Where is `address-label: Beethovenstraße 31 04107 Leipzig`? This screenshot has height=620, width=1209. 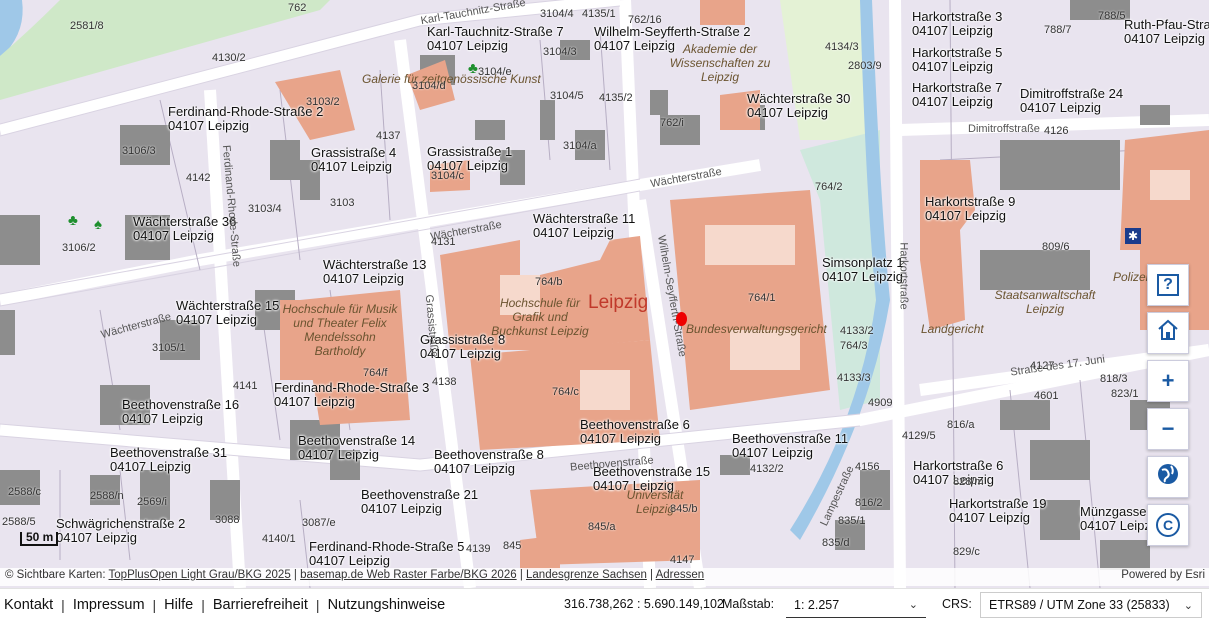
address-label: Beethovenstraße 31 04107 Leipzig is located at coordinates (169, 459).